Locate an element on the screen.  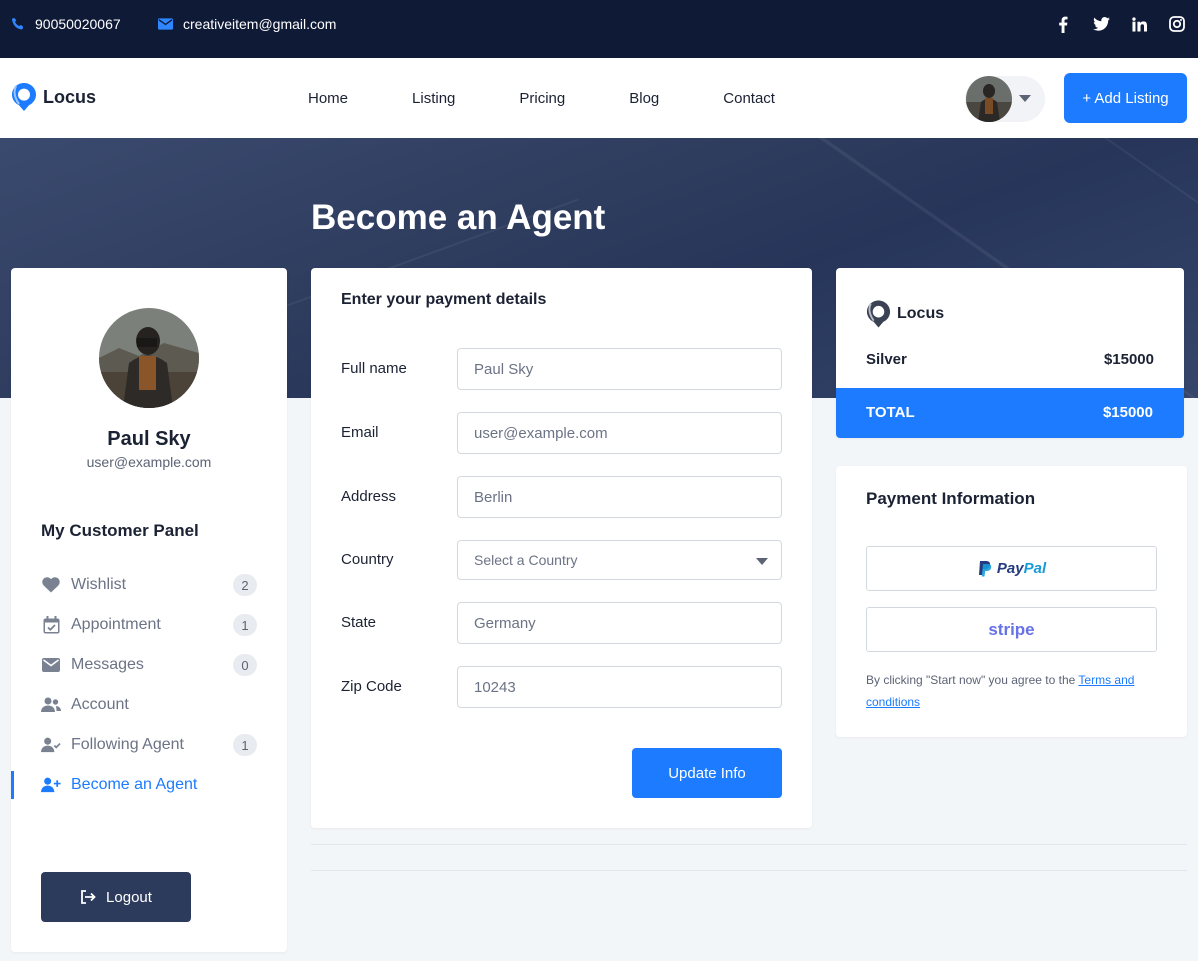
plan-name: Silver is located at coordinates (886, 359).